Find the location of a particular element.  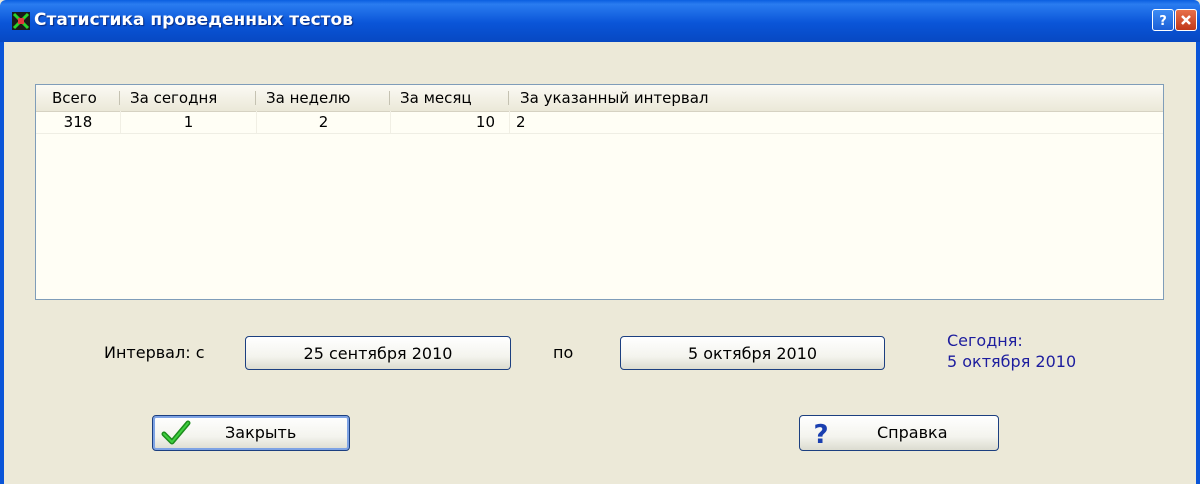

interval-to-button: 5 октября 2010 is located at coordinates (752, 353).